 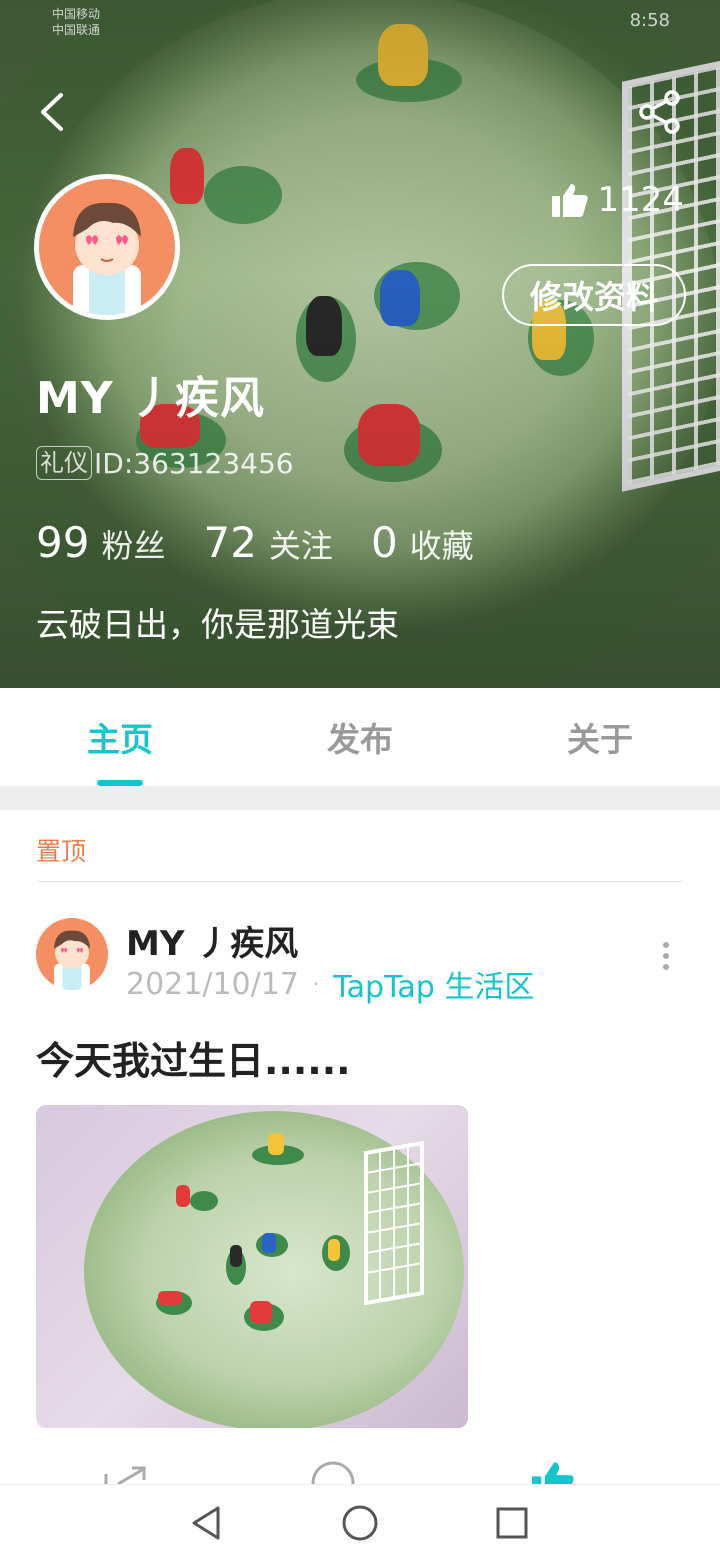 I want to click on tab-posts: 发布, so click(x=360, y=737).